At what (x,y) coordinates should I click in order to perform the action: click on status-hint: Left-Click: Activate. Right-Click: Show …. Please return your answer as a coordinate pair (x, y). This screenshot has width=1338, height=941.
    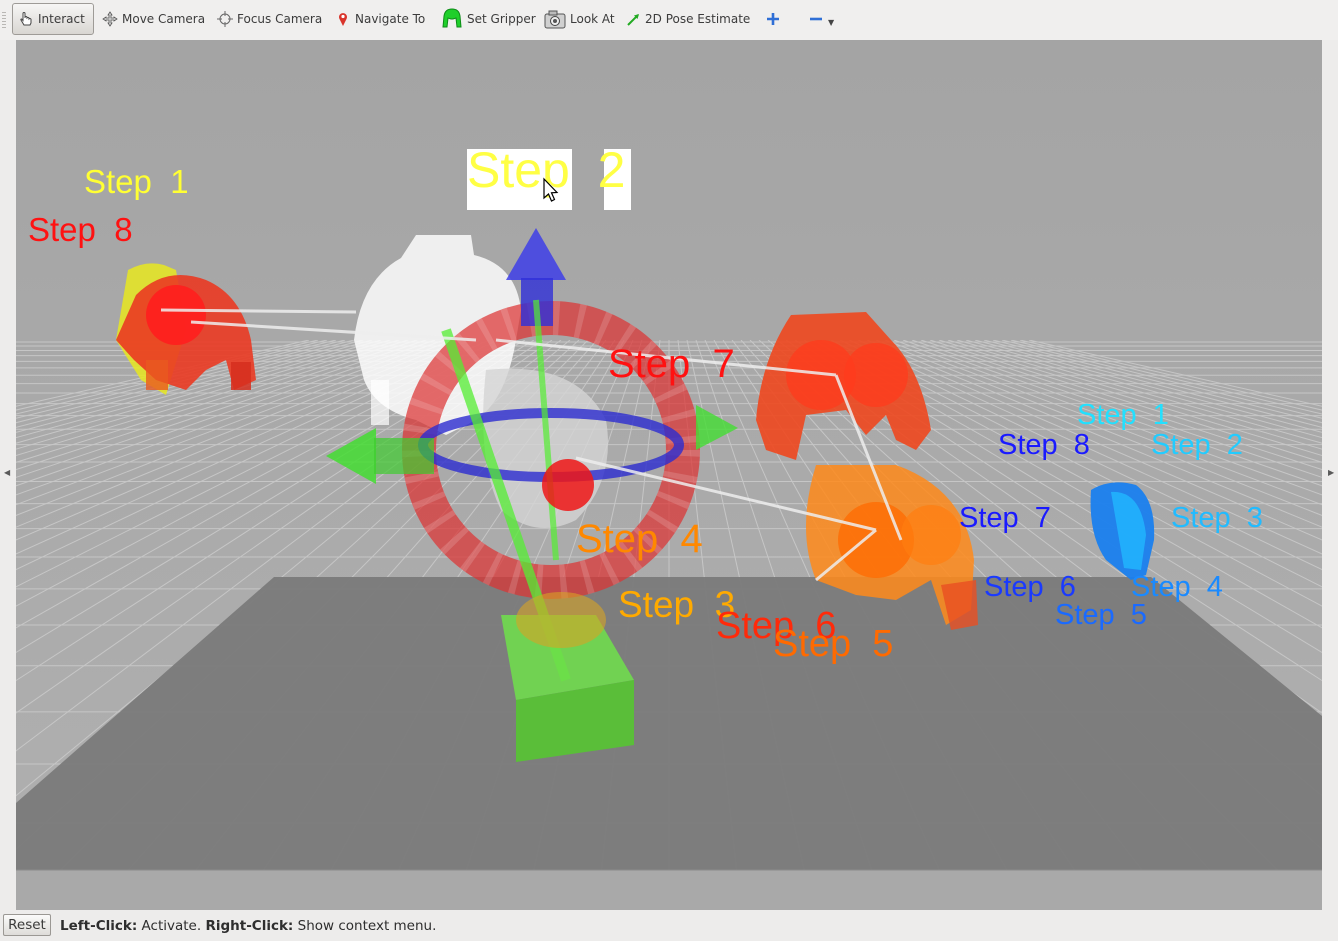
    Looking at the image, I should click on (248, 926).